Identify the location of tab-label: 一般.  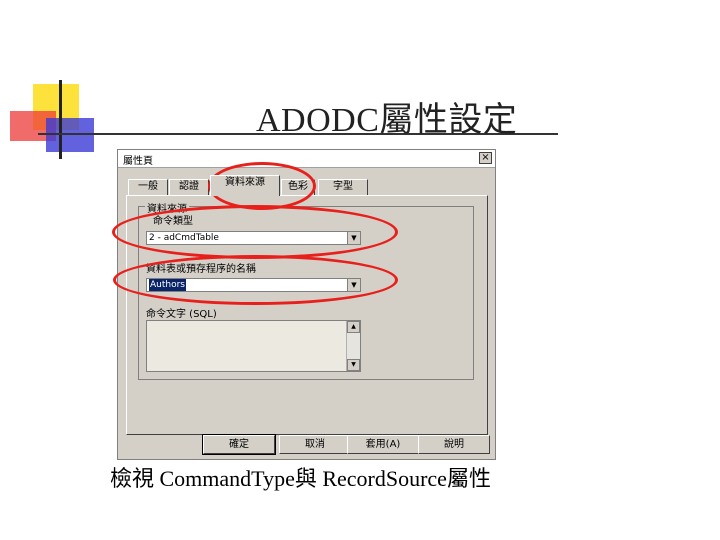
(148, 186).